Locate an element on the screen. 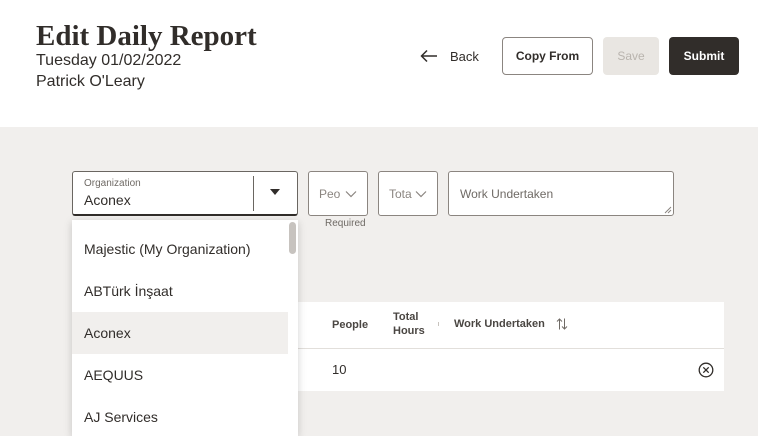 The image size is (758, 436). column-header-people: People is located at coordinates (350, 325).